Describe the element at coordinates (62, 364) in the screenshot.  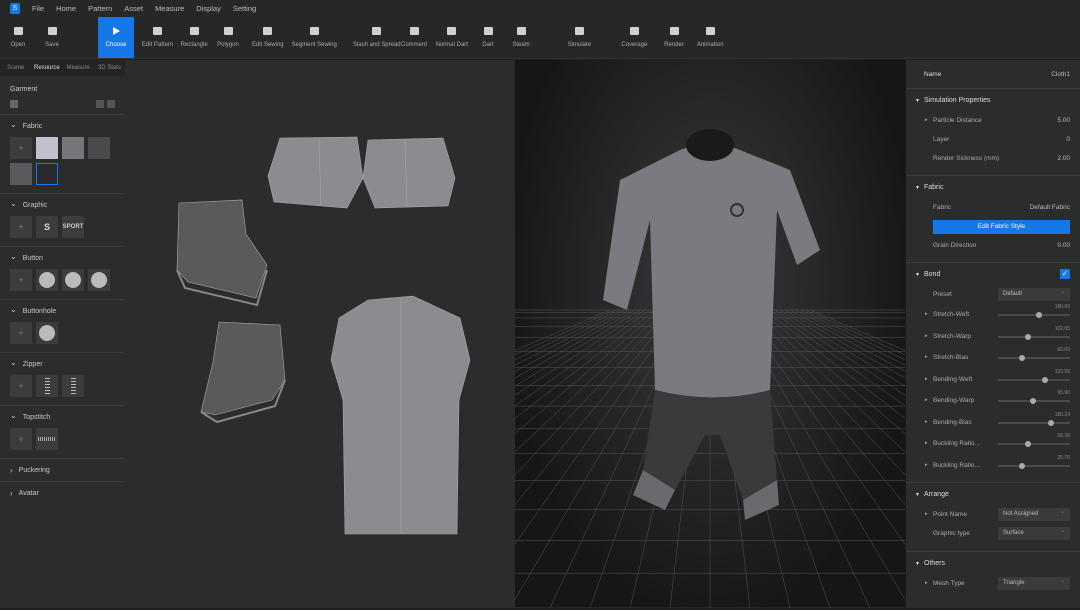
I see `zipper-header: Zipper` at that location.